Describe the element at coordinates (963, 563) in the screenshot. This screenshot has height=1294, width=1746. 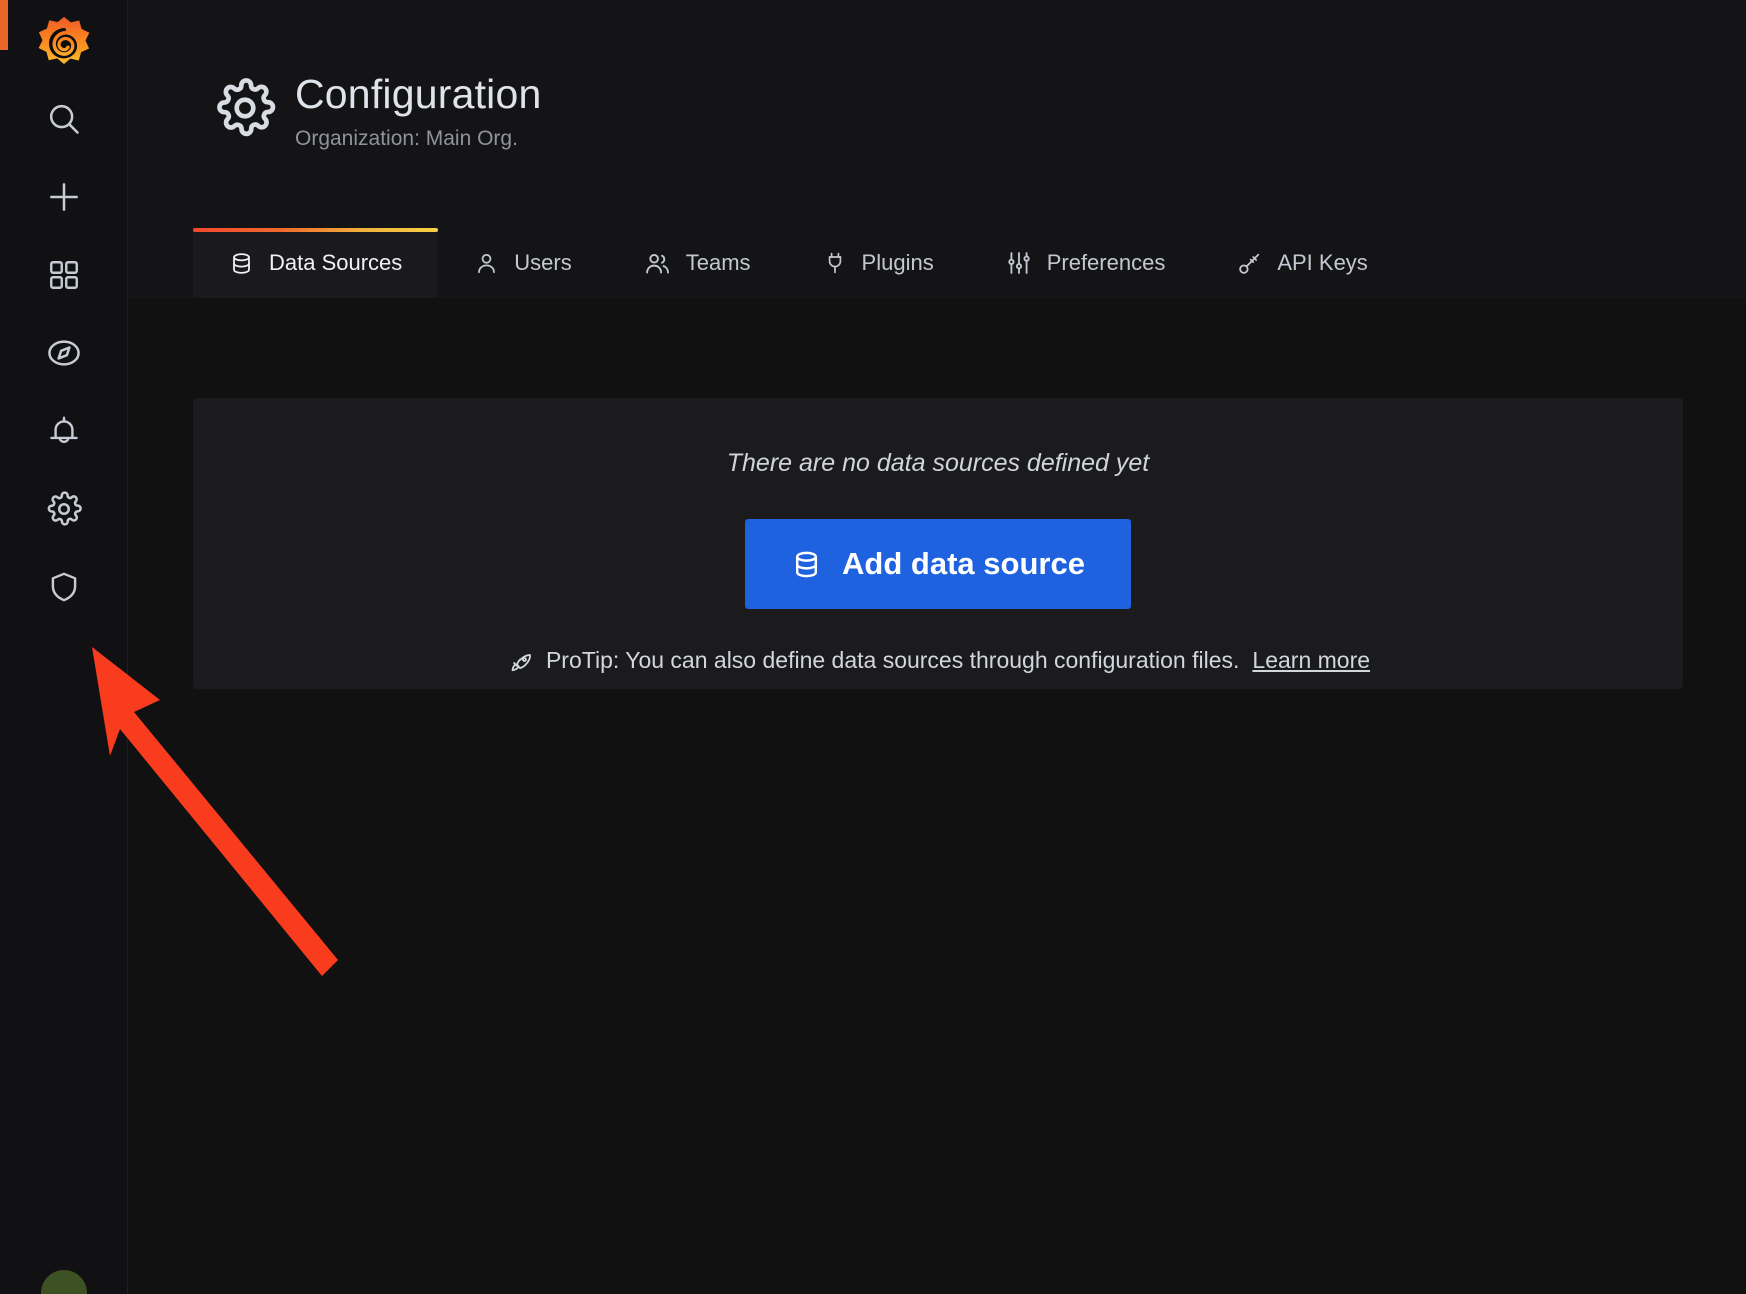
I see `add-data-source-label: Add data source` at that location.